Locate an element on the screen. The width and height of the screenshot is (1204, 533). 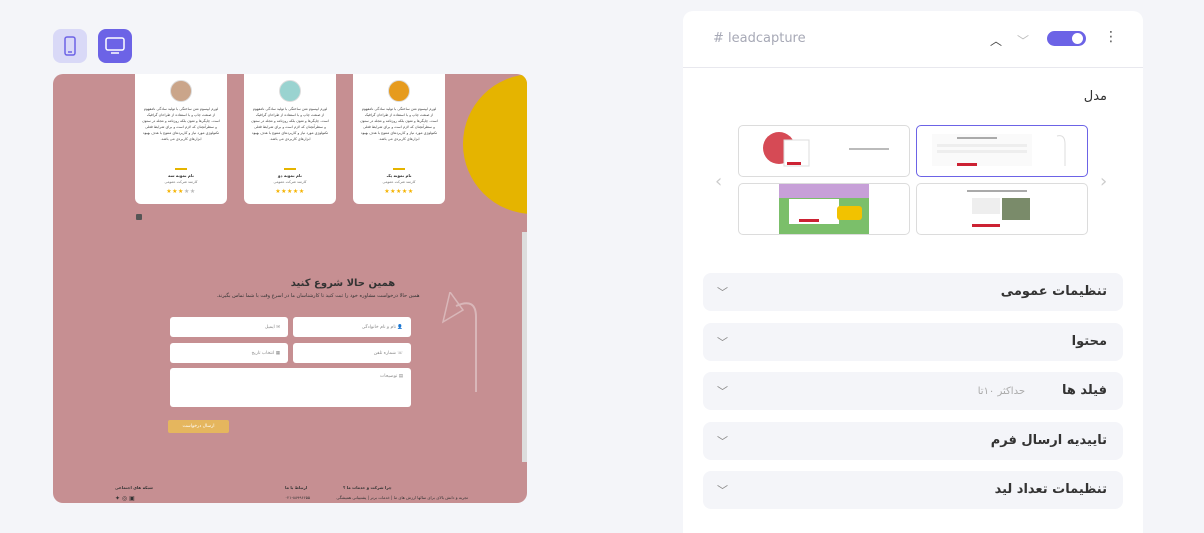
section-subtitle: حداکثر ۱۰تا is located at coordinates (1001, 391).